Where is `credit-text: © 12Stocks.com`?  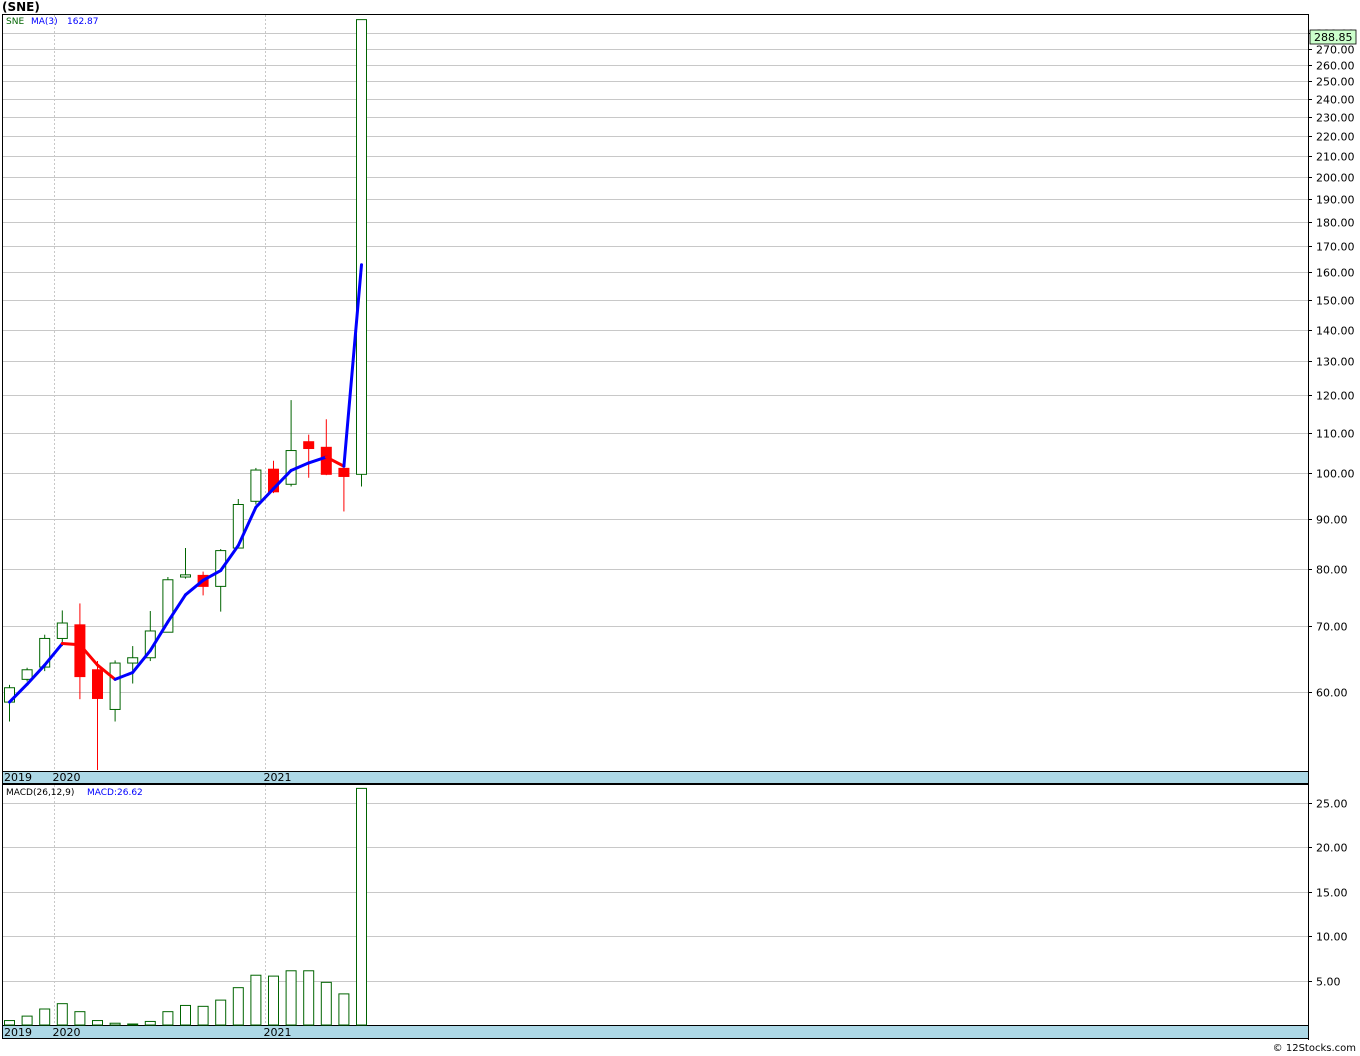 credit-text: © 12Stocks.com is located at coordinates (1314, 1048).